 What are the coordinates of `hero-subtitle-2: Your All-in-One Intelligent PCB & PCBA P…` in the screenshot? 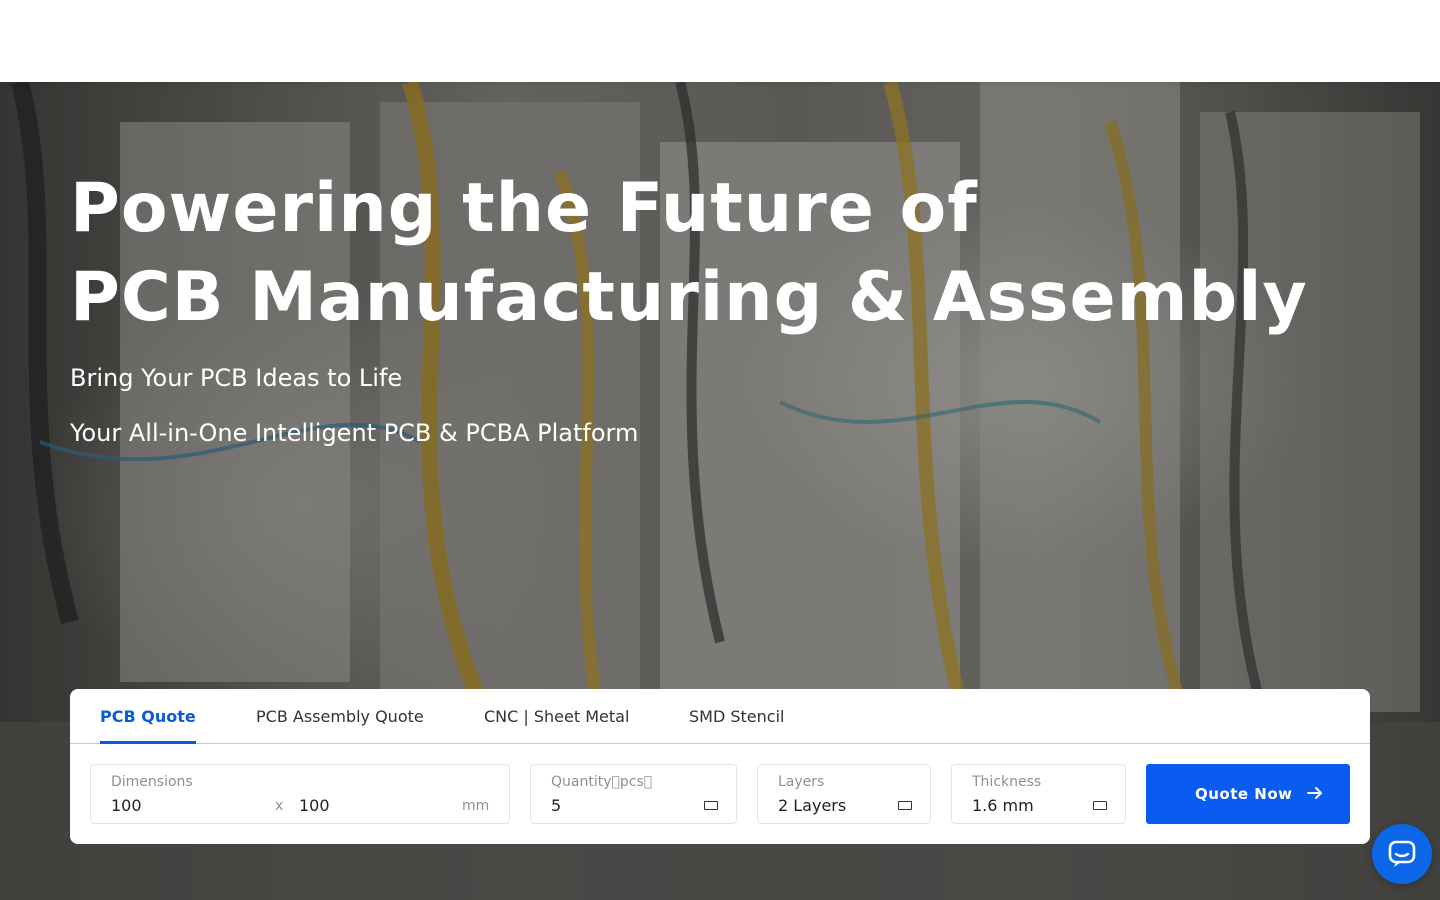 It's located at (354, 433).